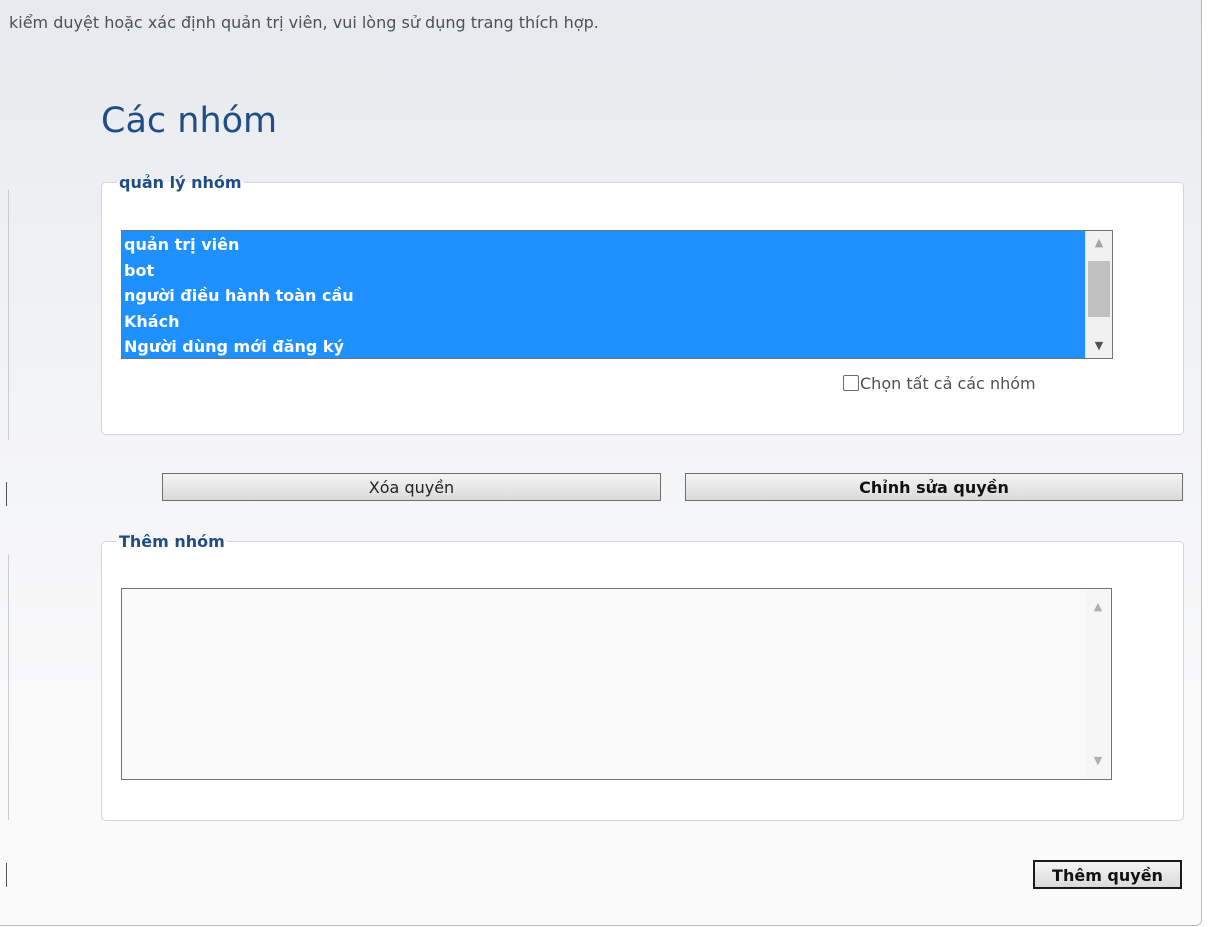  I want to click on listbox-option-bot: bot, so click(617, 271).